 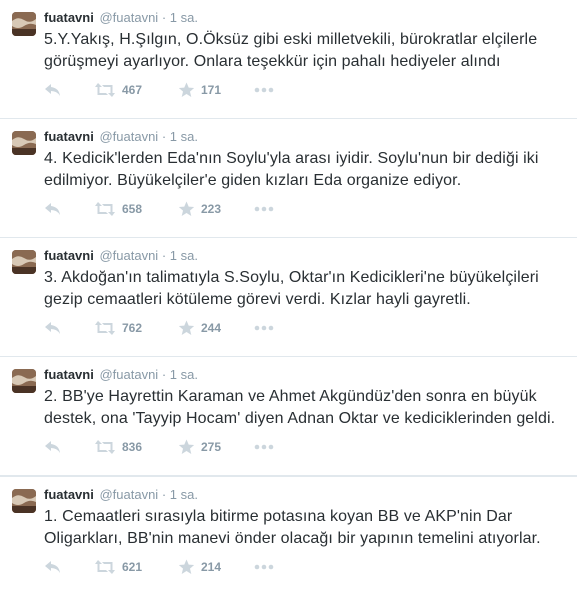 I want to click on favorite-count: 223, so click(x=211, y=209).